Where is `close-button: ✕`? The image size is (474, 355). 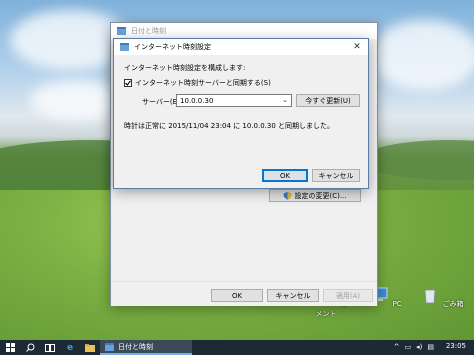 close-button: ✕ is located at coordinates (357, 47).